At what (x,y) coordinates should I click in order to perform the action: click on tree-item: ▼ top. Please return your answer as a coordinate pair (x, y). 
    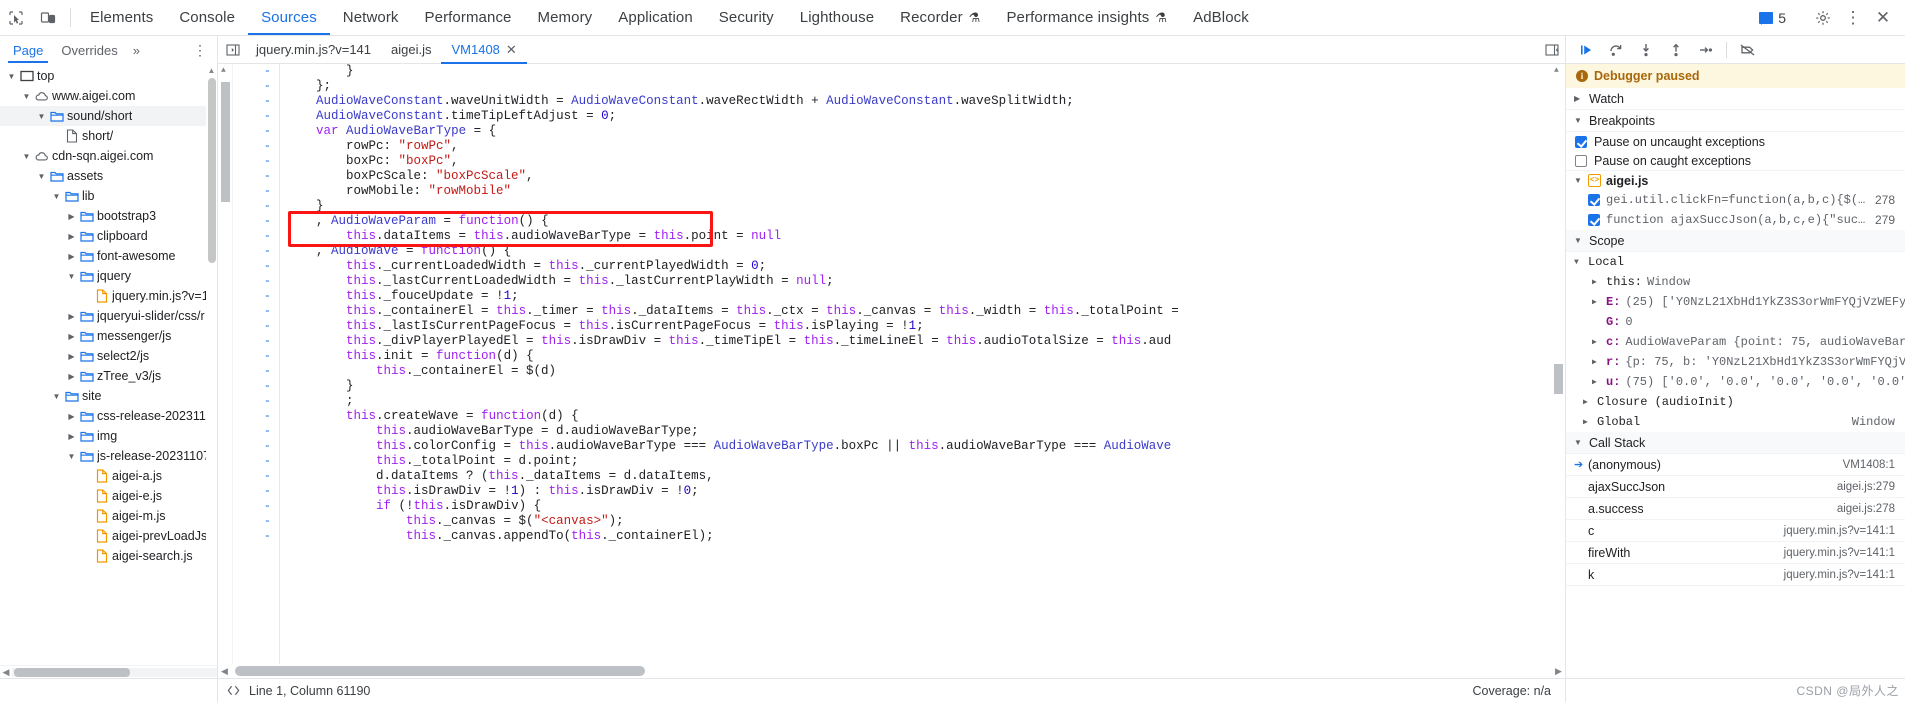
    Looking at the image, I should click on (108, 76).